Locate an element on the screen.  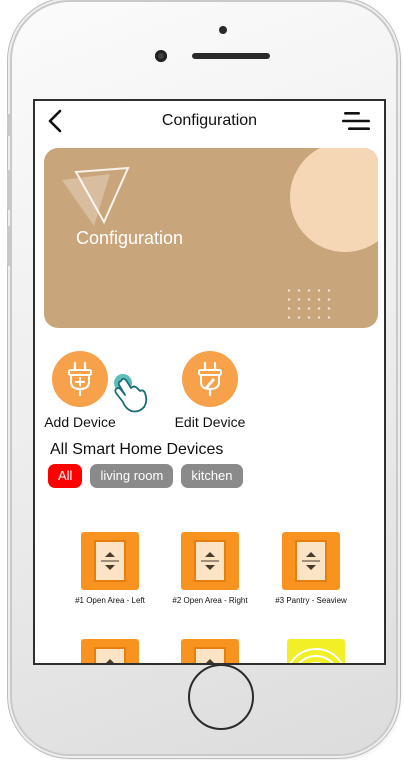
edit-device-button: Edit Device is located at coordinates (210, 390).